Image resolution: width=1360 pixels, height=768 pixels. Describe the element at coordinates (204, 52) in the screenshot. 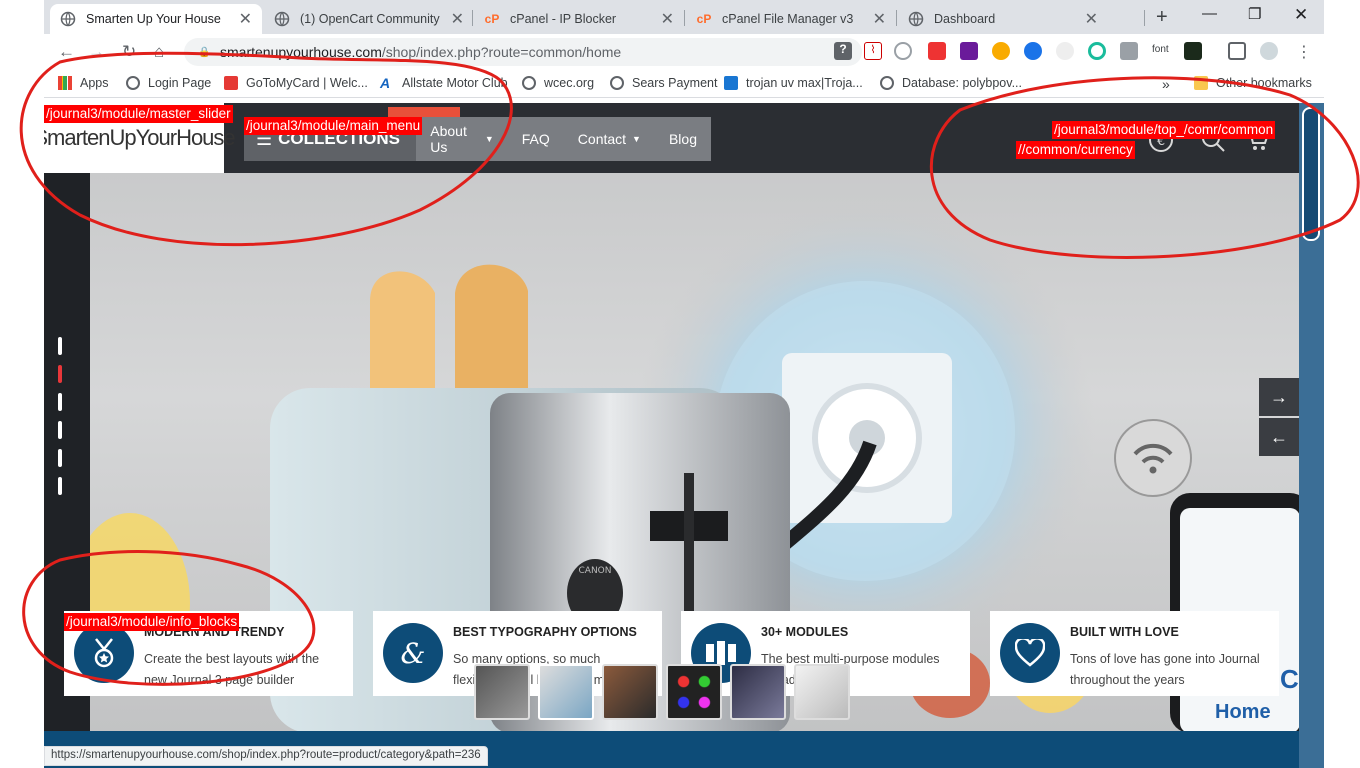

I see `lock-icon: 🔒` at that location.